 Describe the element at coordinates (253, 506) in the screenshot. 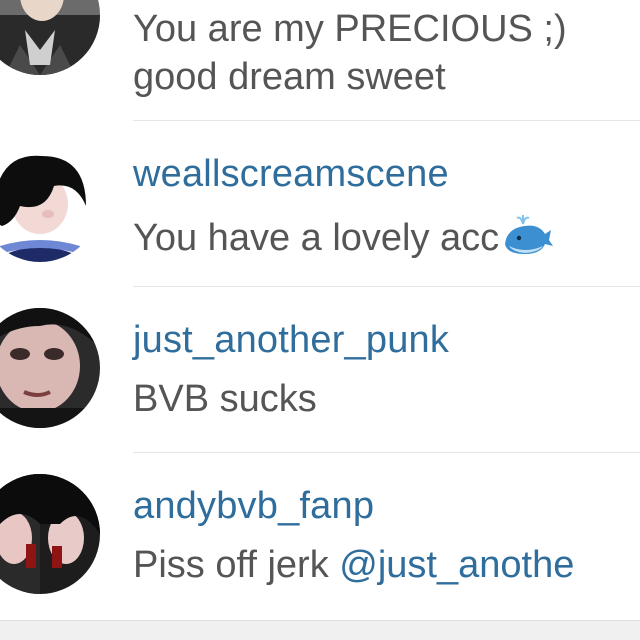

I see `comment-username: andybvb_fanp` at that location.